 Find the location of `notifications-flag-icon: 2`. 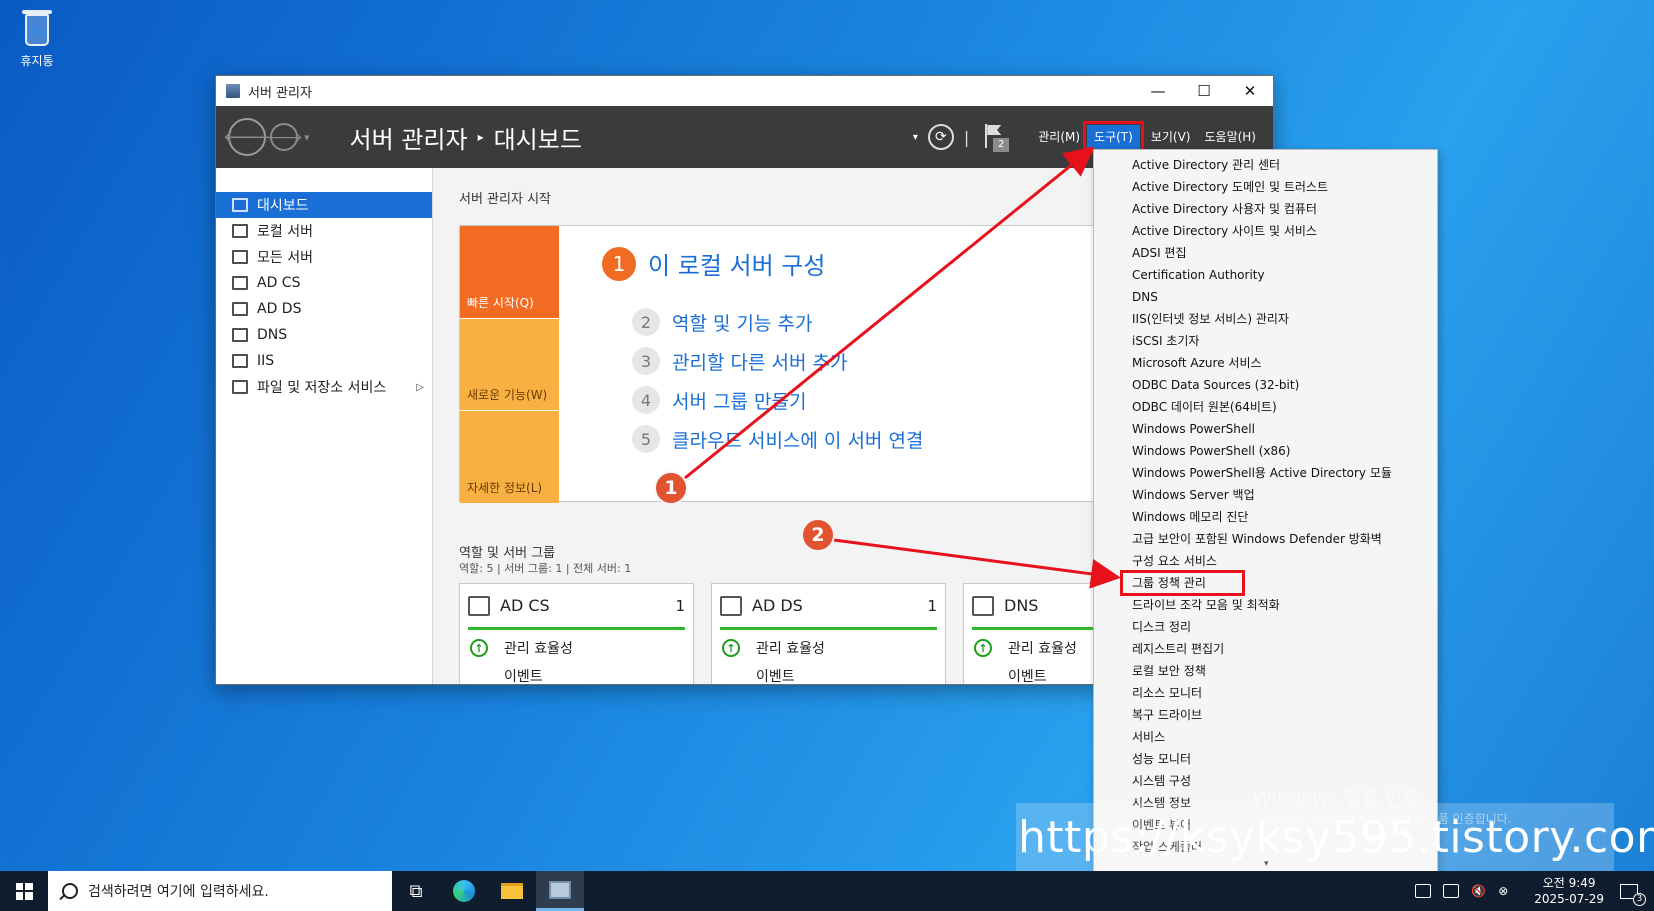

notifications-flag-icon: 2 is located at coordinates (996, 137).